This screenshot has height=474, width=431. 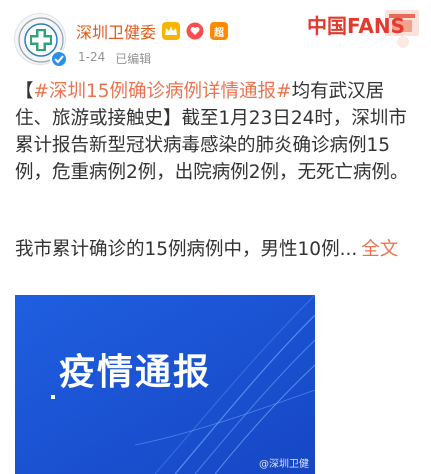 What do you see at coordinates (24, 91) in the screenshot?
I see `bracket-open: 【` at bounding box center [24, 91].